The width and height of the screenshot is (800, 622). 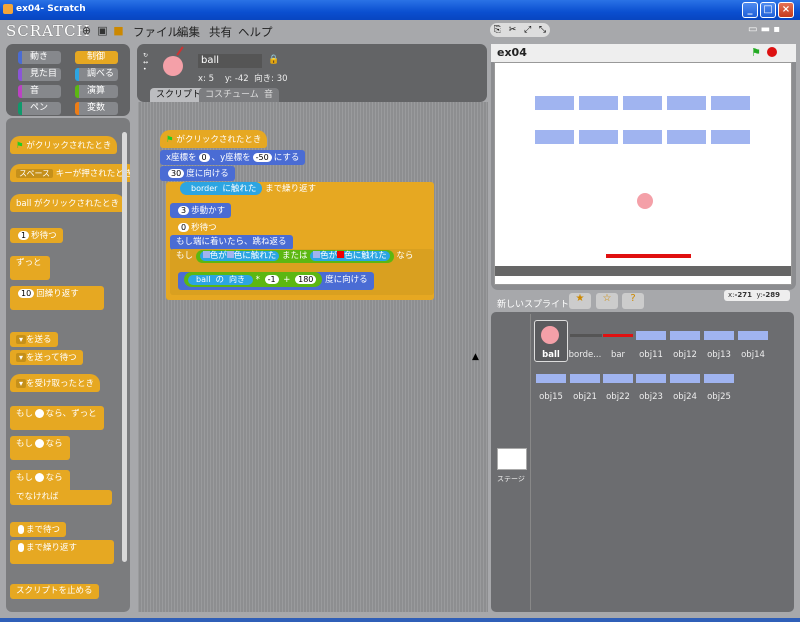 I want to click on stop-icon, so click(x=772, y=52).